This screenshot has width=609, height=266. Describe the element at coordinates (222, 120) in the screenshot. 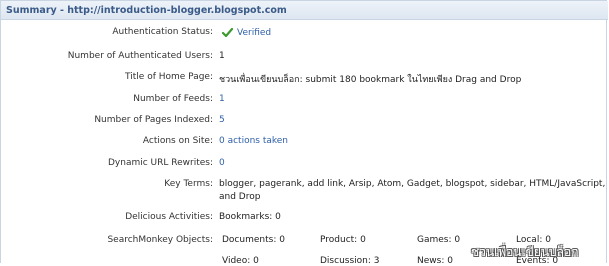

I see `pages-indexed-link: 5` at that location.